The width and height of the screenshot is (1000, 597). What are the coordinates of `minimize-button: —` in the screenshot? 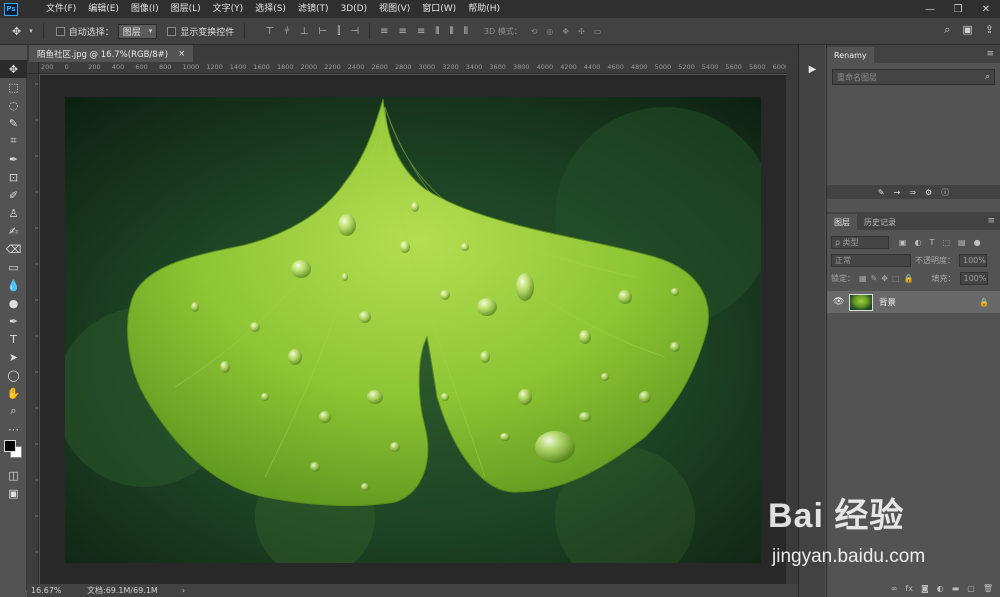 It's located at (930, 9).